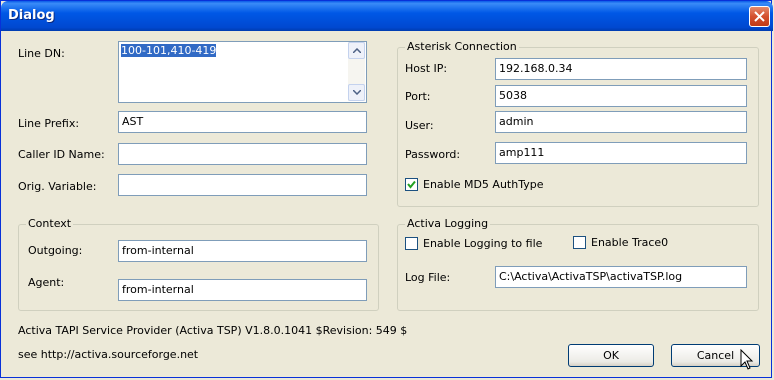  I want to click on chevron-up-icon, so click(357, 50).